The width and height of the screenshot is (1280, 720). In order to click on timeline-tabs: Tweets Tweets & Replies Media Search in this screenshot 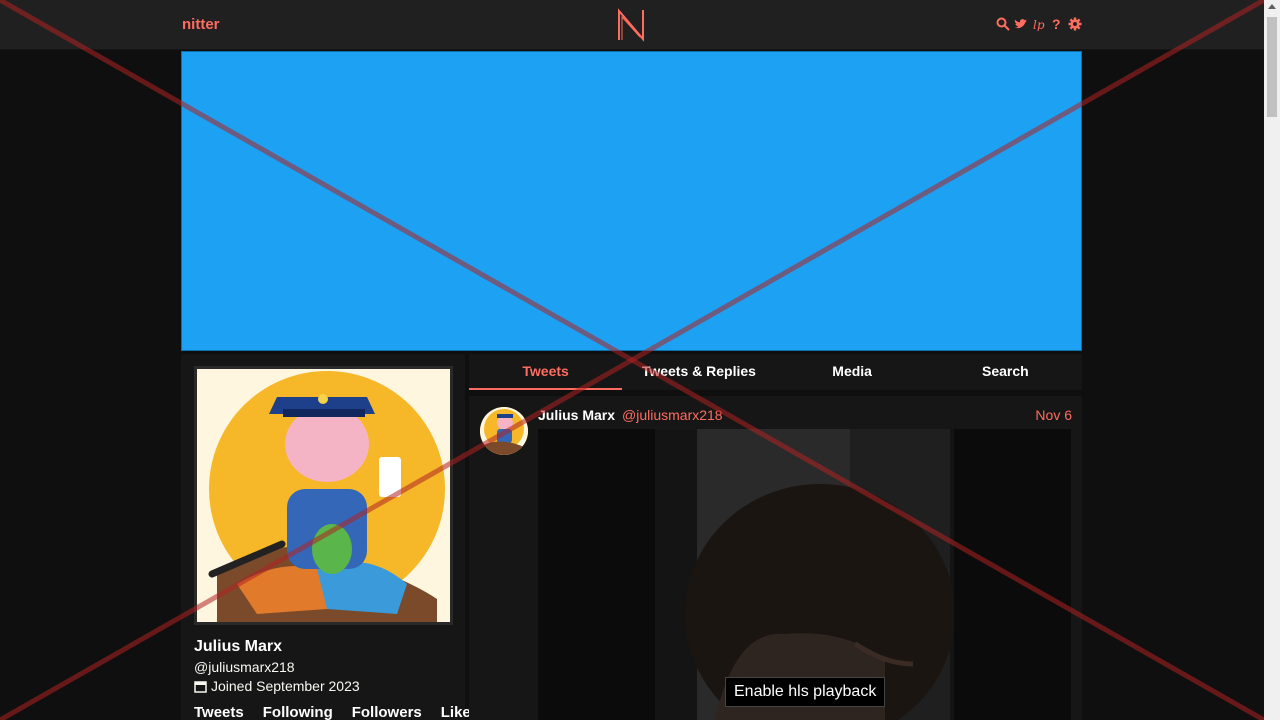, I will do `click(775, 372)`.